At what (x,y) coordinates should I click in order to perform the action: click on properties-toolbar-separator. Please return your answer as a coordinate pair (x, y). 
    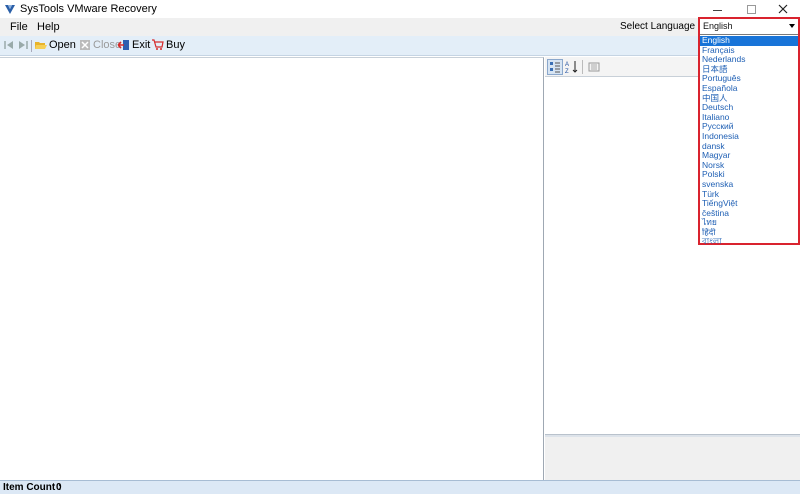
    Looking at the image, I should click on (582, 67).